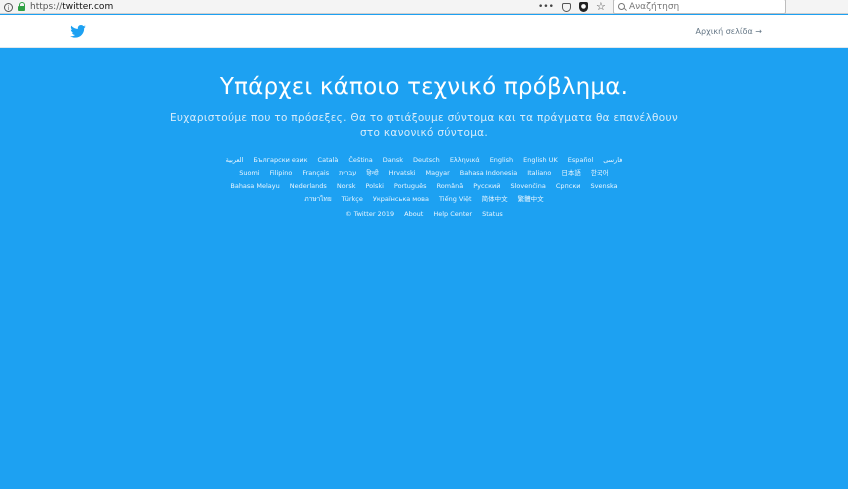 This screenshot has height=489, width=848. I want to click on language-link-he: עברית, so click(347, 173).